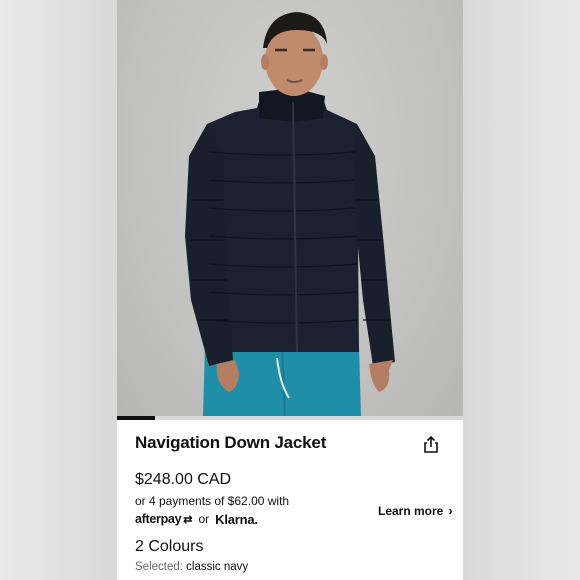  I want to click on learn-more-label: Learn more, so click(411, 510).